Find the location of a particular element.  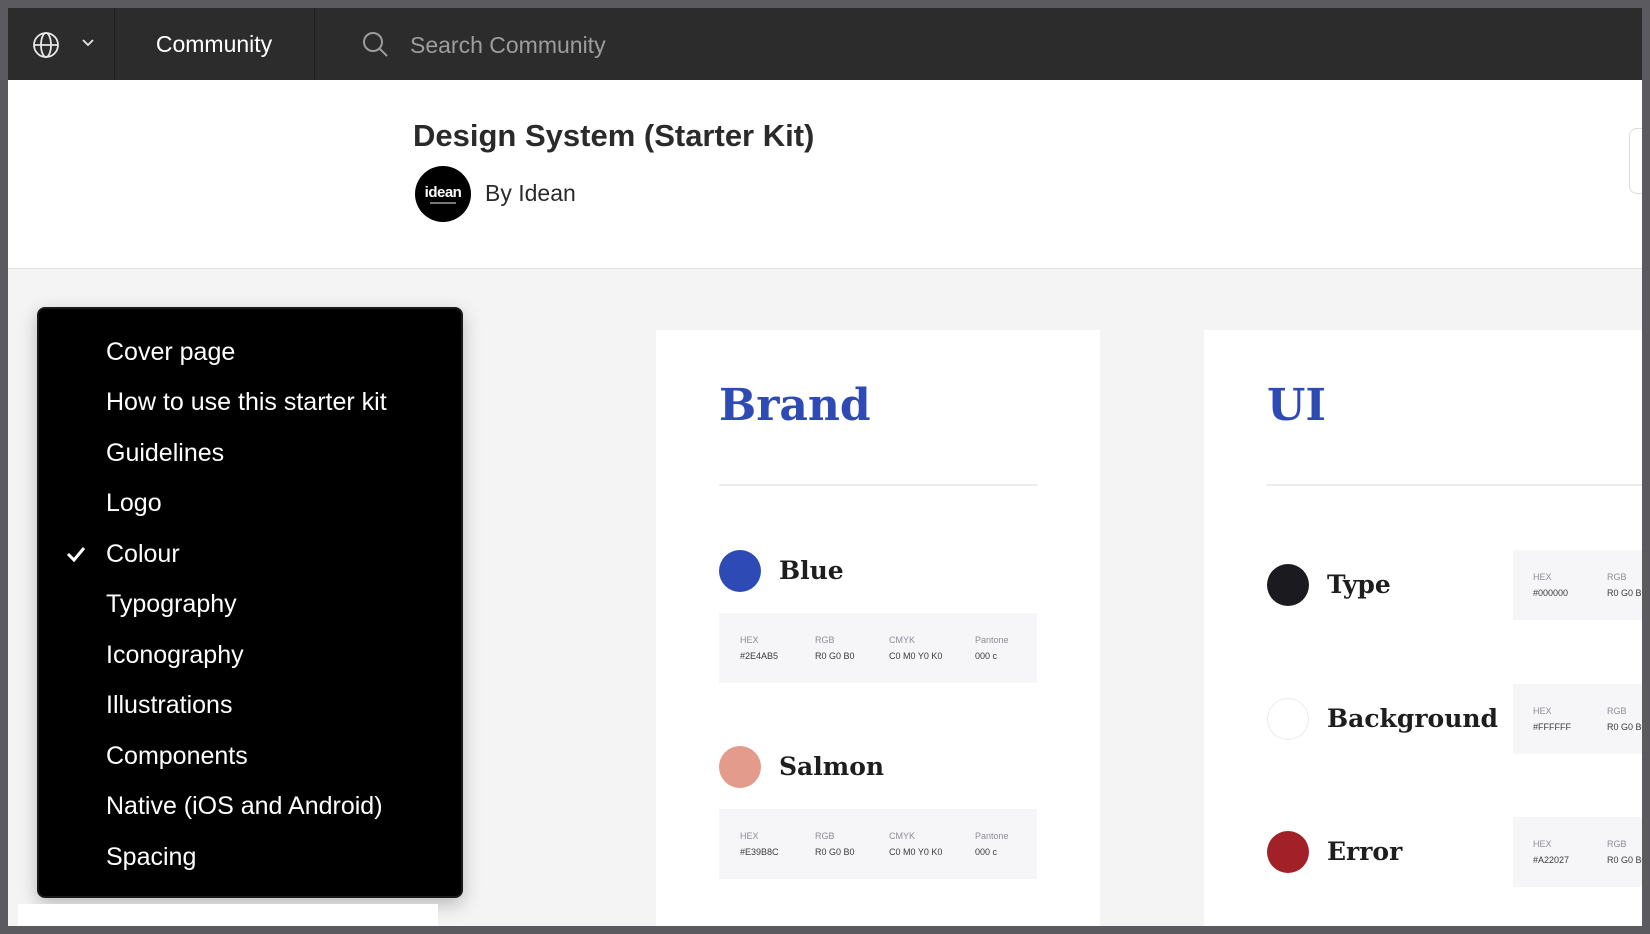

top-bar: Community is located at coordinates (825, 44).